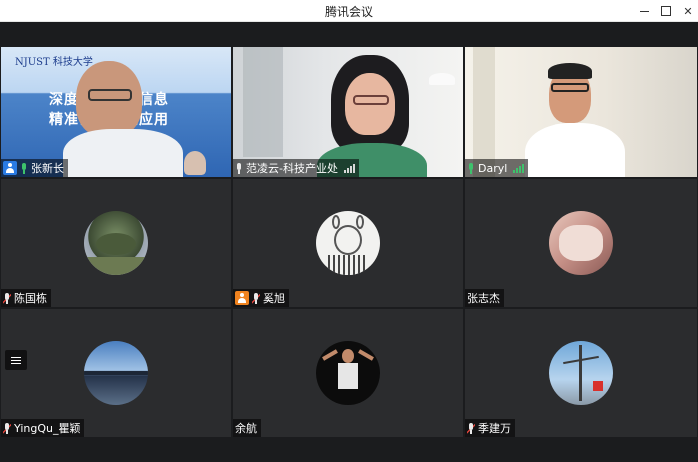 Image resolution: width=698 pixels, height=462 pixels. I want to click on name-bar: 陈国栋, so click(26, 298).